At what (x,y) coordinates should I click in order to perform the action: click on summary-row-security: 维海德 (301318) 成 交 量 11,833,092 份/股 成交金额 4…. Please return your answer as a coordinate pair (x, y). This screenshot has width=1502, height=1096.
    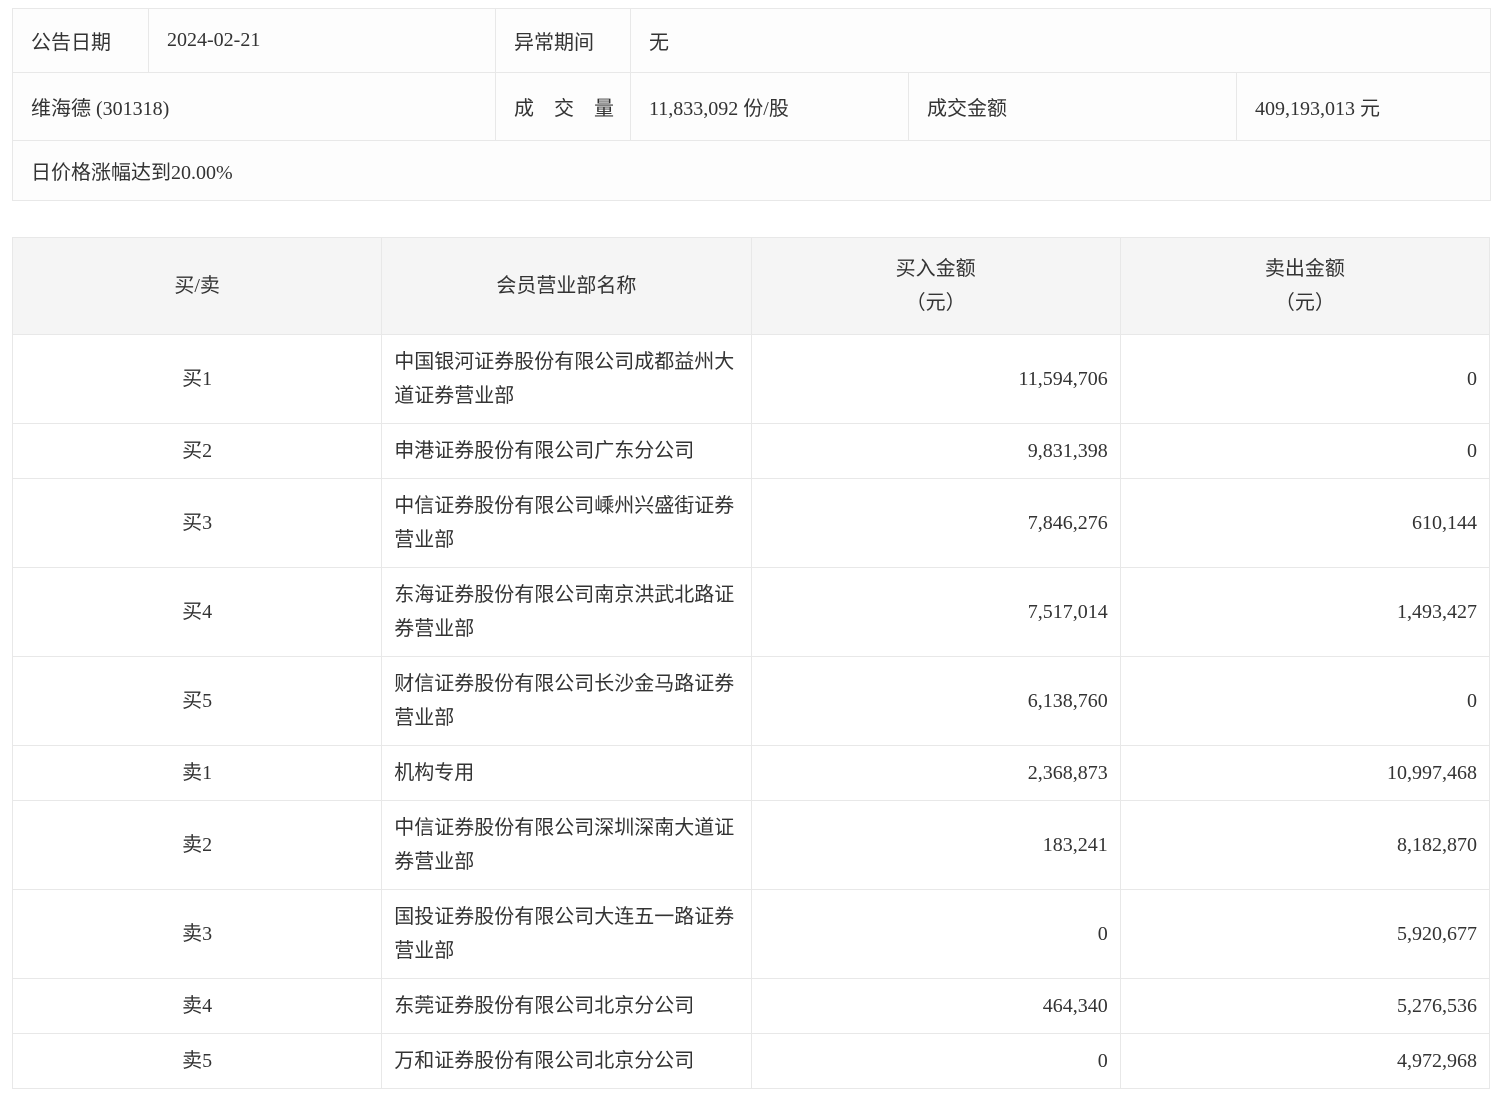
    Looking at the image, I should click on (752, 106).